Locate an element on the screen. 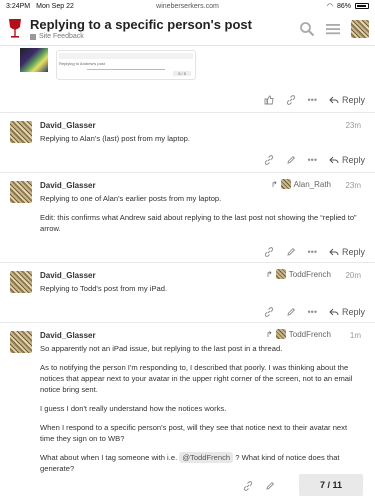 The image size is (375, 500). user-mention-link: @ToddFrench is located at coordinates (206, 457).